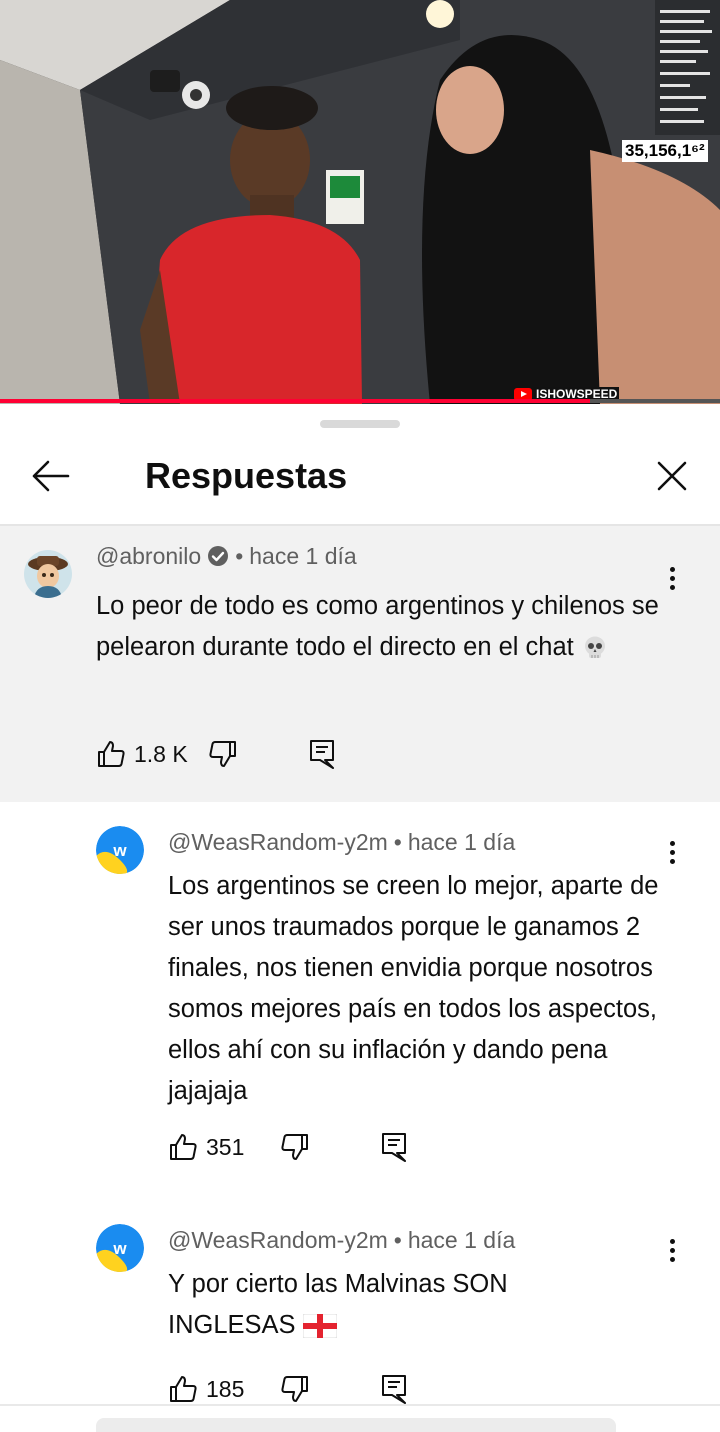  I want to click on comment-actions: 1.8 K, so click(216, 754).